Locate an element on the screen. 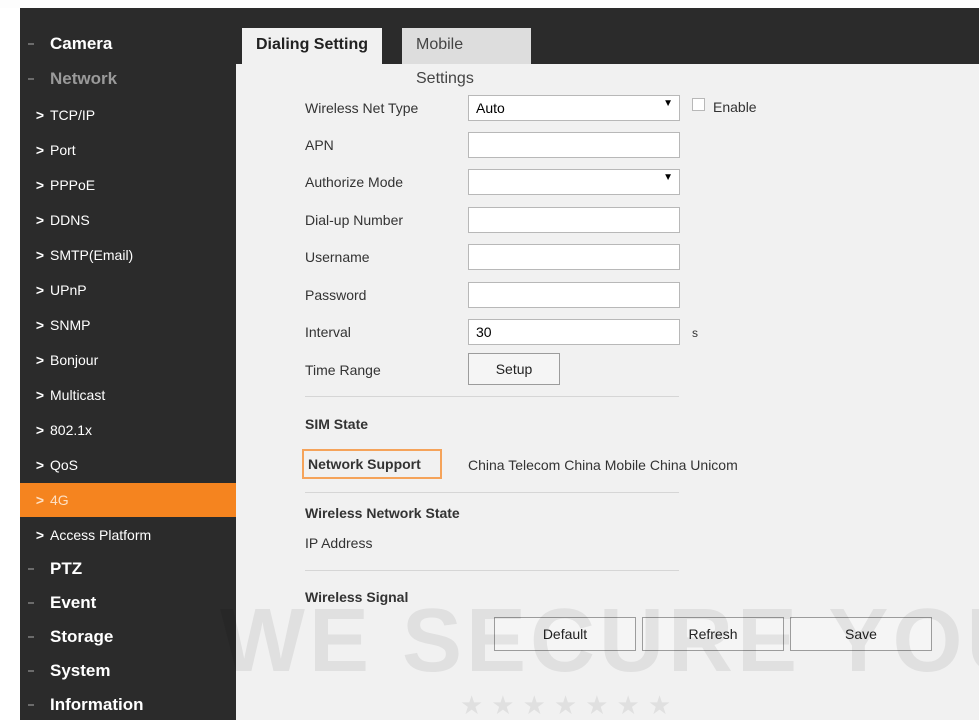 This screenshot has height=721, width=979. sidebar-item-label: SMTP(Email) is located at coordinates (92, 255).